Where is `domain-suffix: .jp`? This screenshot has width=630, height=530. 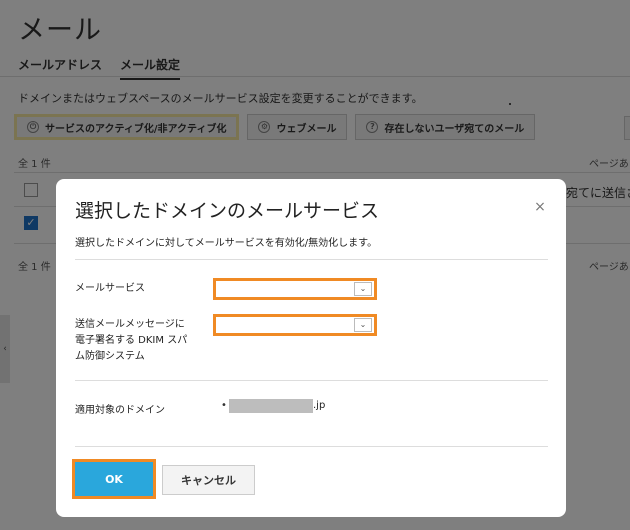
domain-suffix: .jp is located at coordinates (319, 405).